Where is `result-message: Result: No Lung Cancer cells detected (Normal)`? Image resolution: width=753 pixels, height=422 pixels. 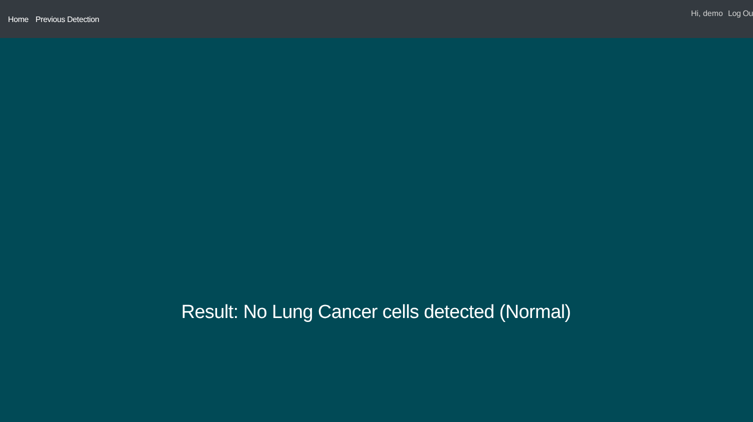
result-message: Result: No Lung Cancer cells detected (Normal) is located at coordinates (376, 313).